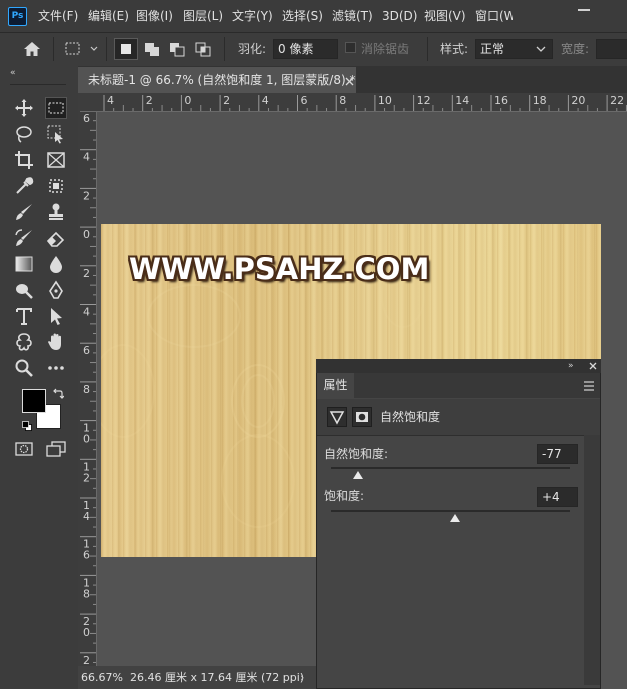  I want to click on path-selection-tool-icon, so click(56, 316).